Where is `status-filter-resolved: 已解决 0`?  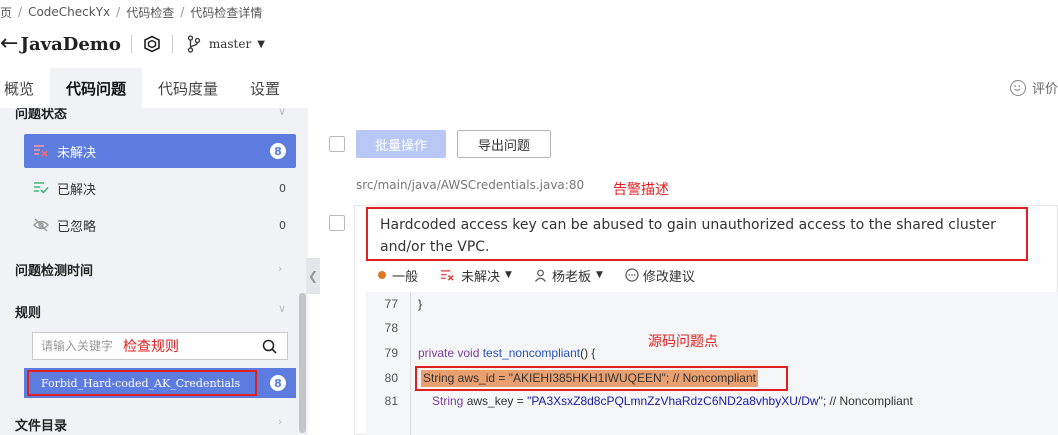 status-filter-resolved: 已解决 0 is located at coordinates (160, 188).